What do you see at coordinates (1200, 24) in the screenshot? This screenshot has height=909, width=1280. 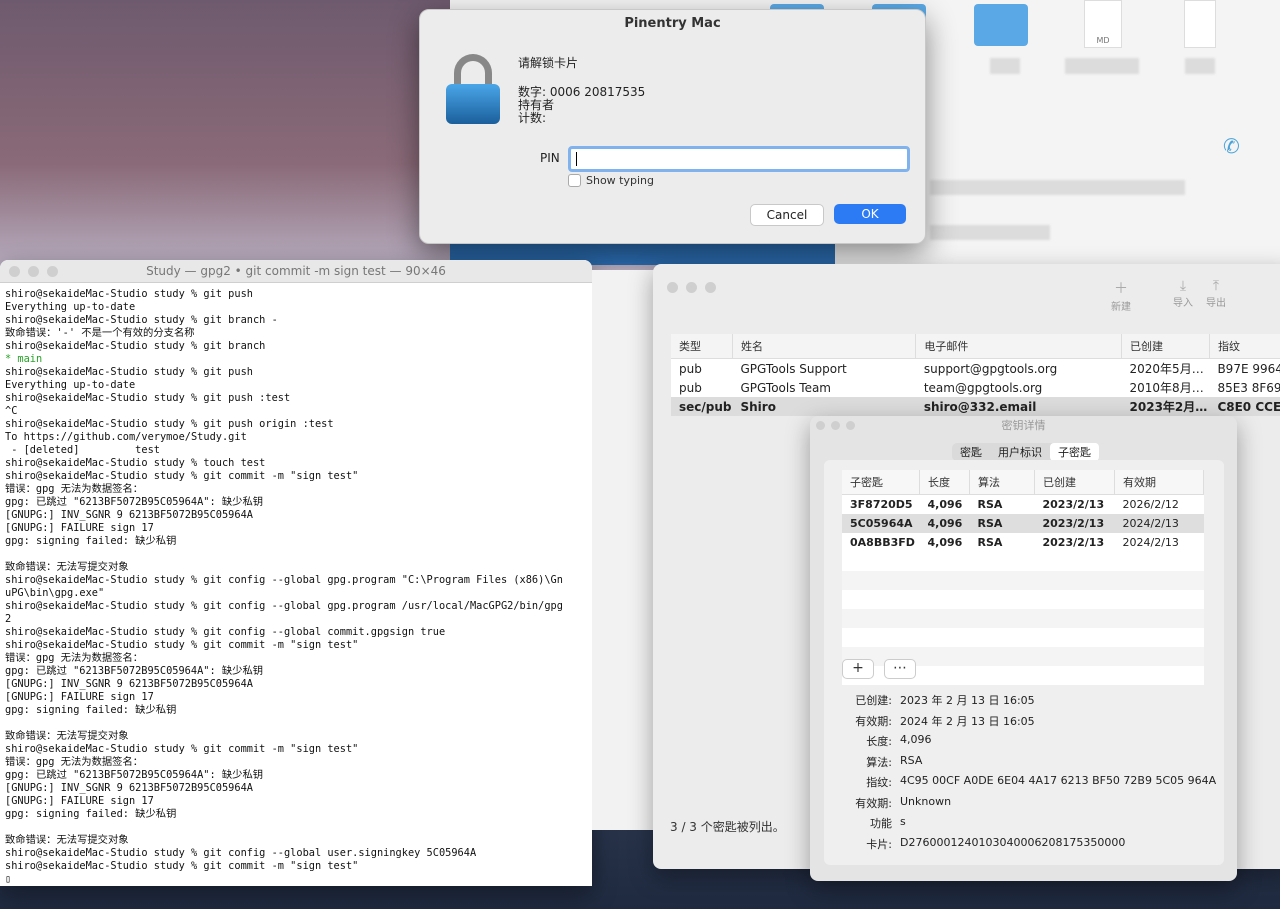 I see `file-icon` at bounding box center [1200, 24].